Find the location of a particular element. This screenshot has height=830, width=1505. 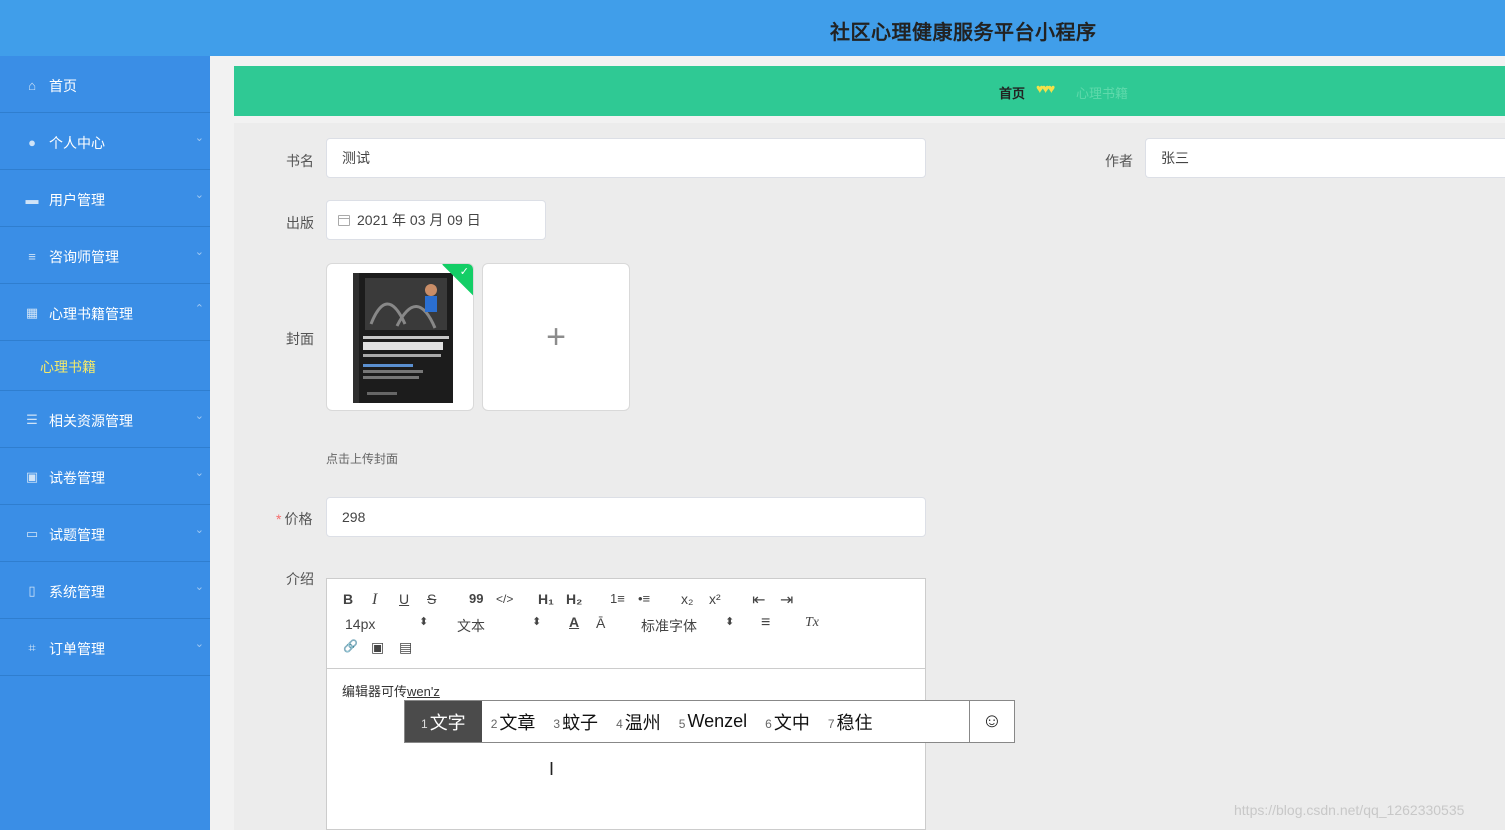

background-color-button: Ā is located at coordinates (600, 623).